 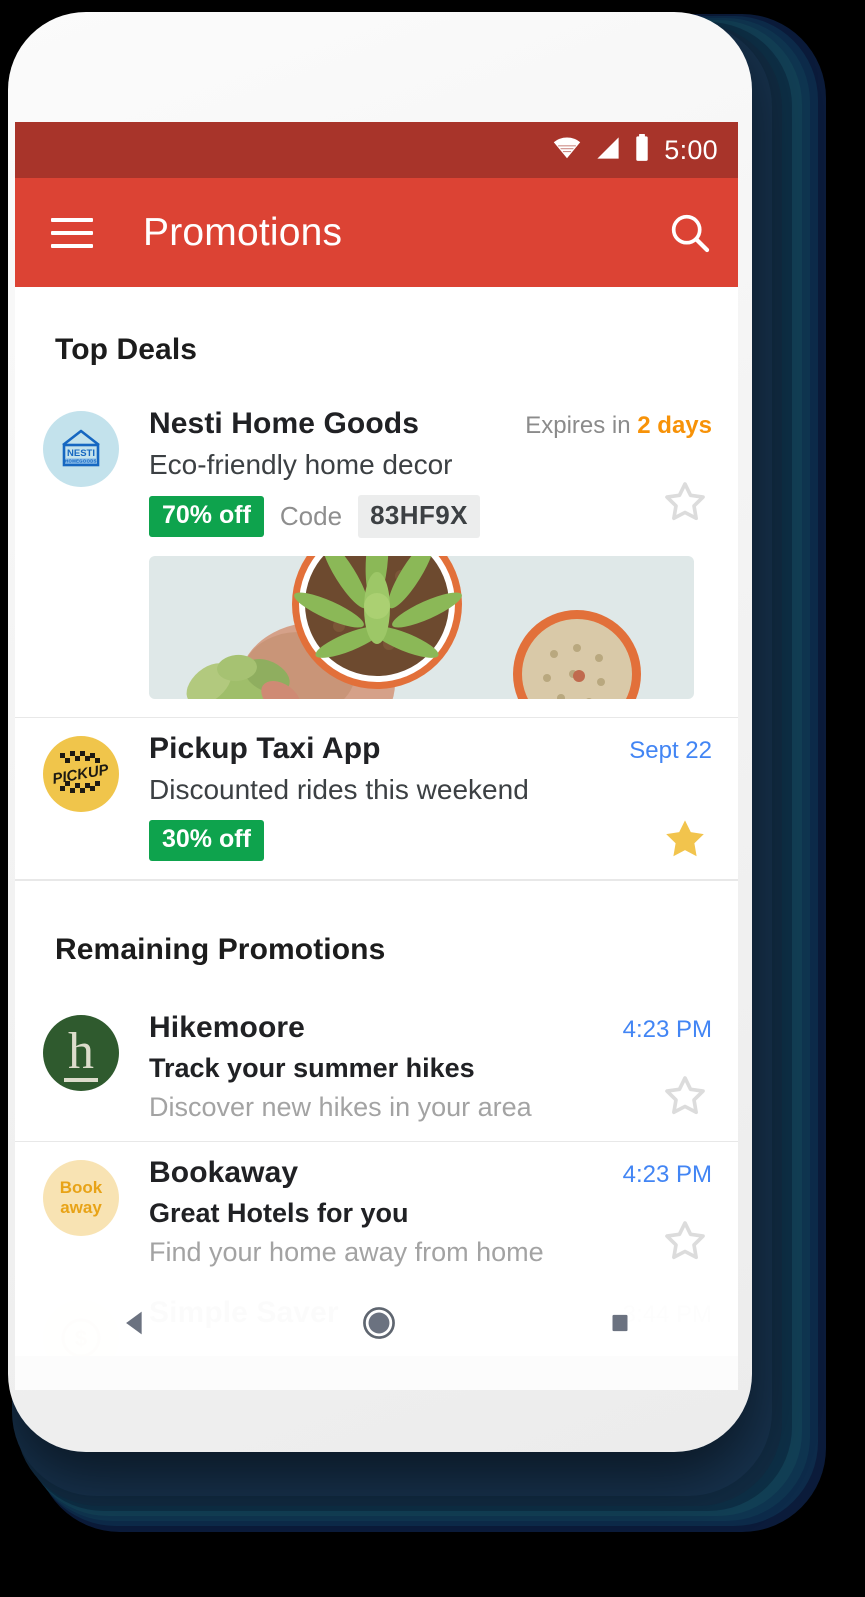 What do you see at coordinates (312, 1068) in the screenshot?
I see `promotion-subject: Track your summer hikes` at bounding box center [312, 1068].